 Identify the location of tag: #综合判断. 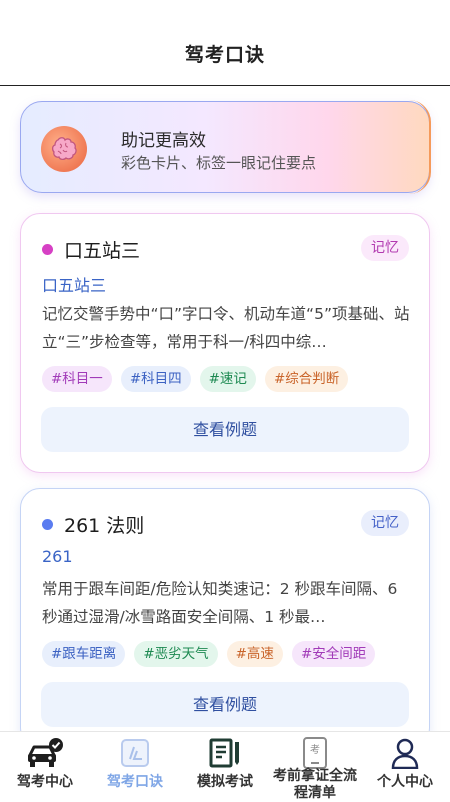
(306, 379).